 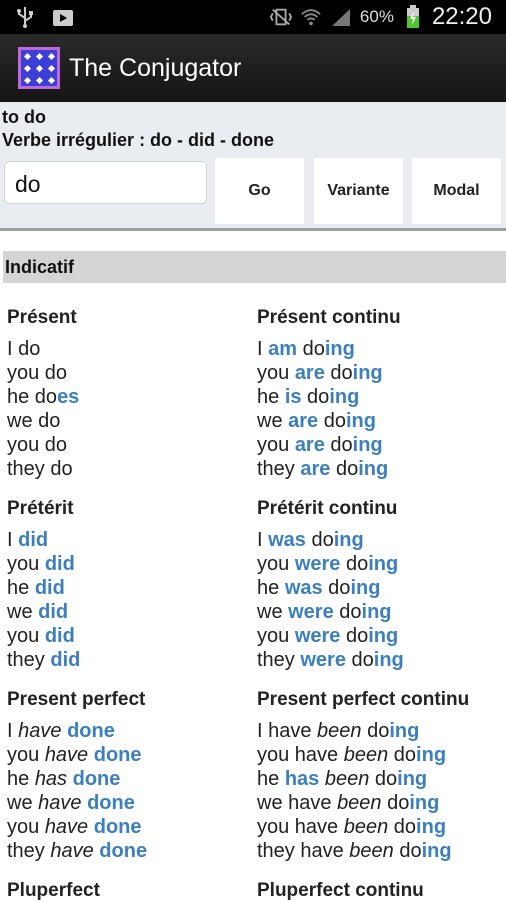 I want to click on conjugation-line: he is doing, so click(x=308, y=397).